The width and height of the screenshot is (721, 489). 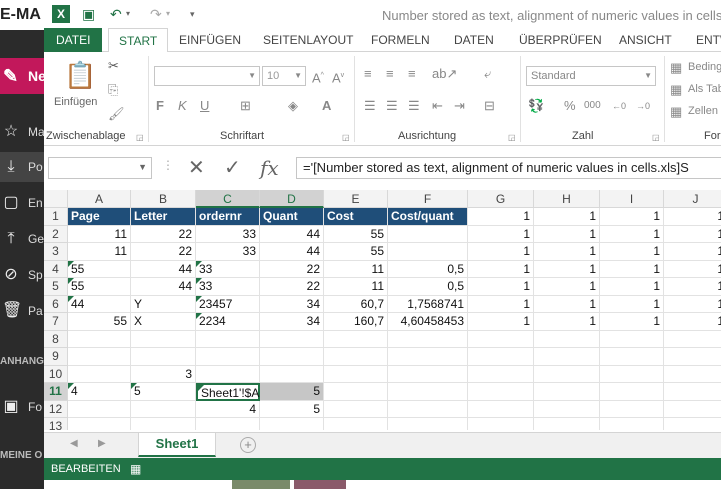 What do you see at coordinates (99, 374) in the screenshot?
I see `cell-a10` at bounding box center [99, 374].